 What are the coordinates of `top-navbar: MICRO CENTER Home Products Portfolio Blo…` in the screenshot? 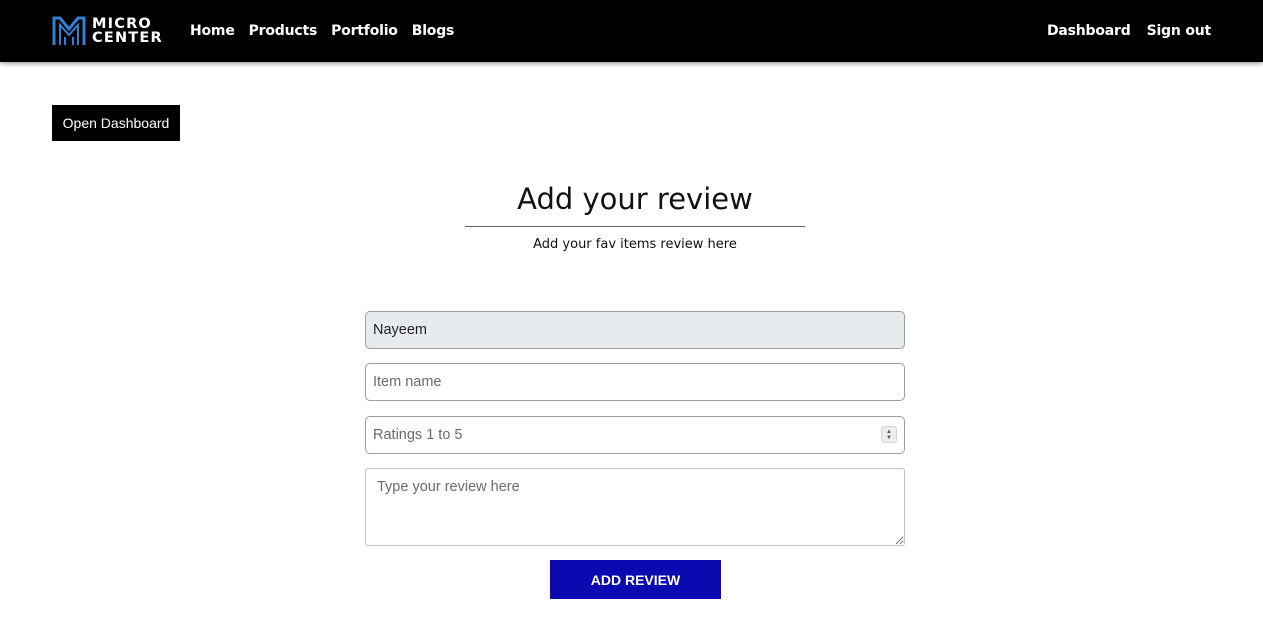 It's located at (631, 31).